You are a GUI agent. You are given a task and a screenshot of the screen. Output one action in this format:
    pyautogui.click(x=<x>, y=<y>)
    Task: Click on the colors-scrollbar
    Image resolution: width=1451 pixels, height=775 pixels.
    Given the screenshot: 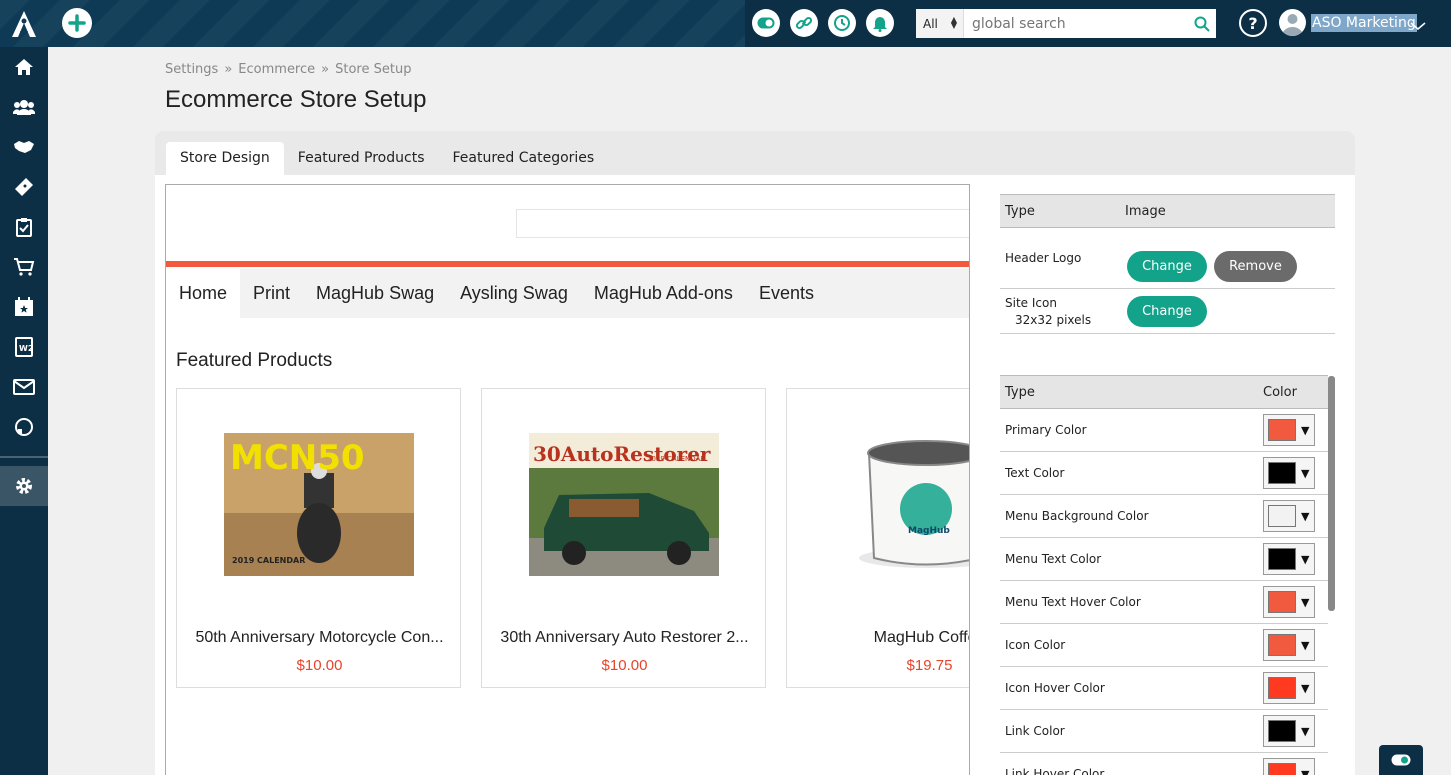 What is the action you would take?
    pyautogui.click(x=1331, y=493)
    